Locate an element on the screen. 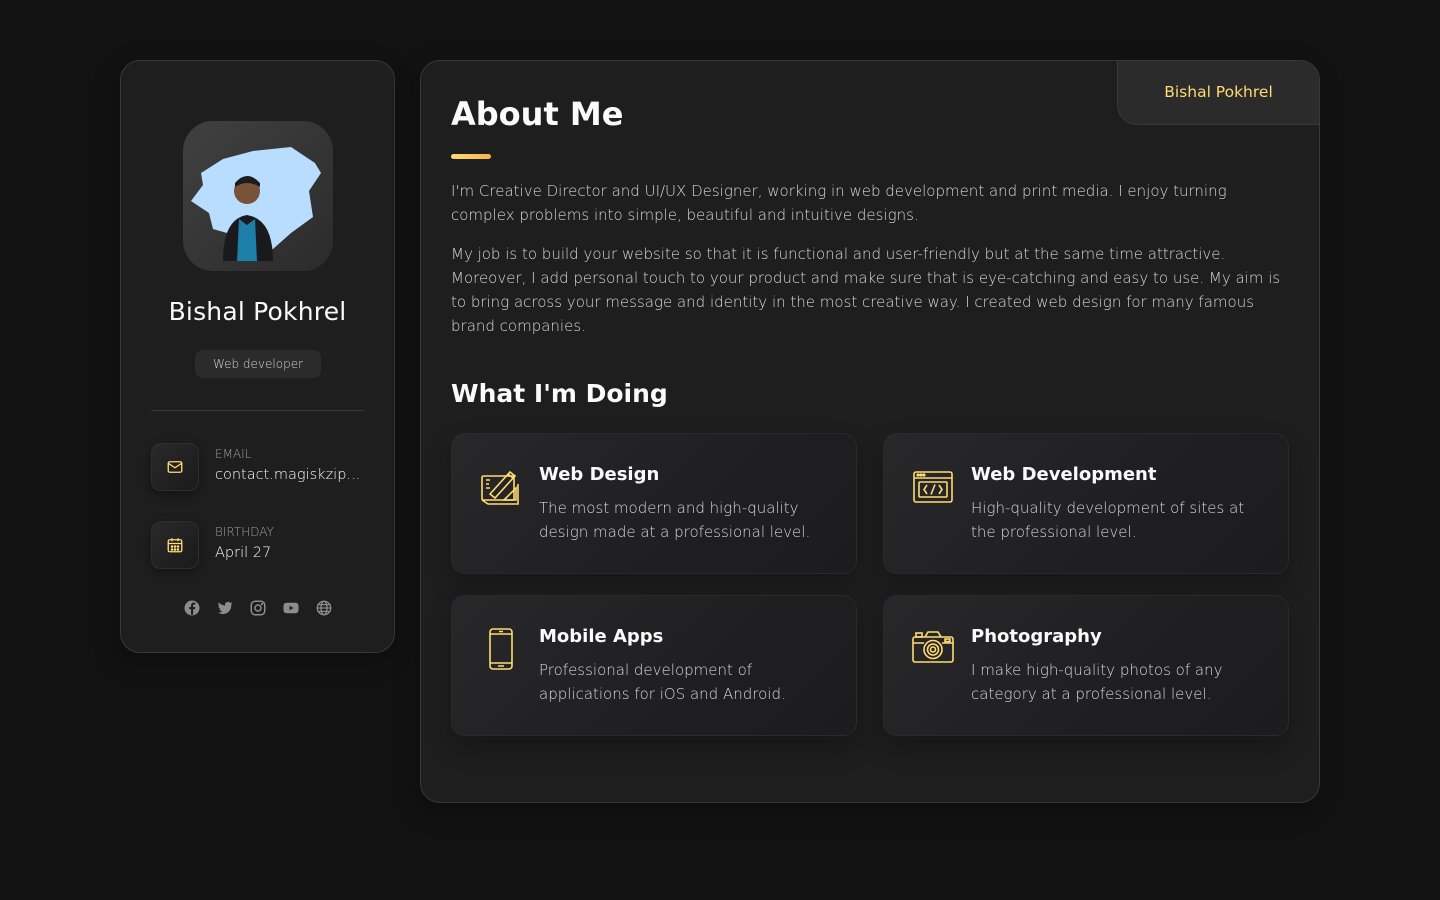 This screenshot has width=1440, height=900. mail-icon is located at coordinates (175, 467).